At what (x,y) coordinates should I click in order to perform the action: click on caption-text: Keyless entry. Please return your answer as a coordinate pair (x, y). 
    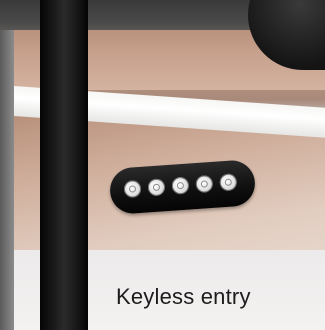
    Looking at the image, I should click on (183, 296).